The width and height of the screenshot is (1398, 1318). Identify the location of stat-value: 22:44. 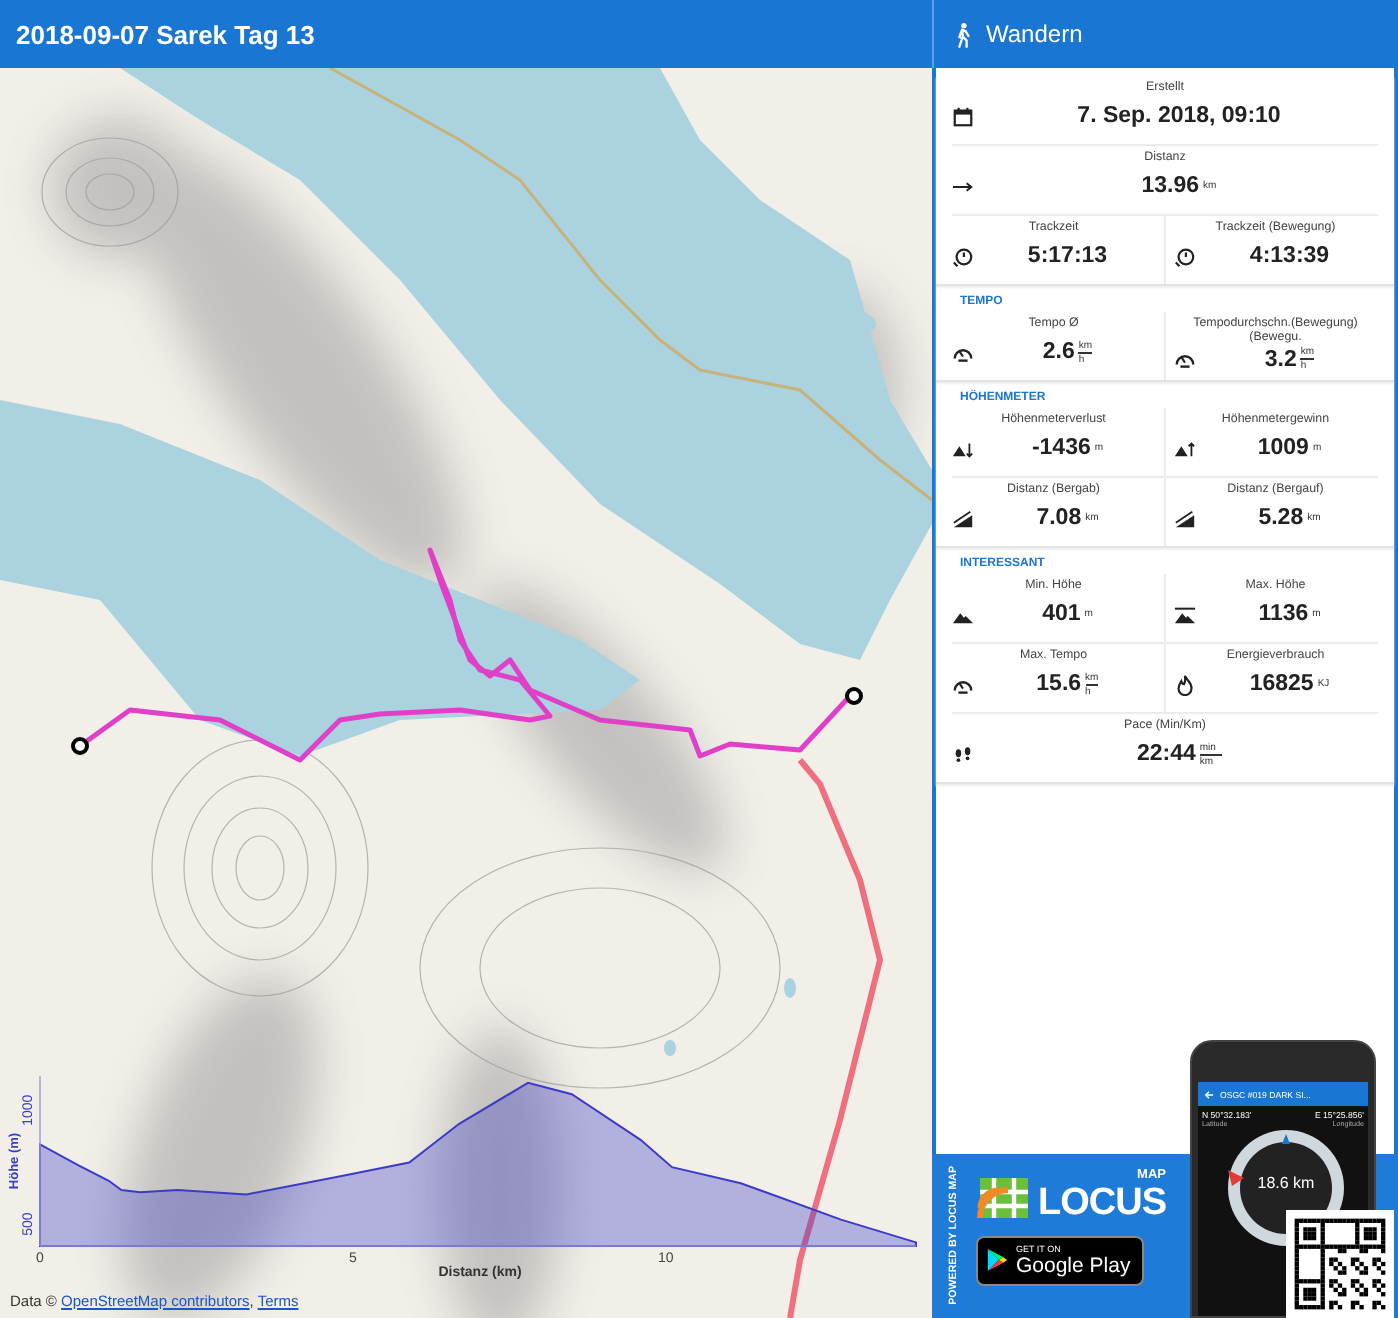
(1166, 754).